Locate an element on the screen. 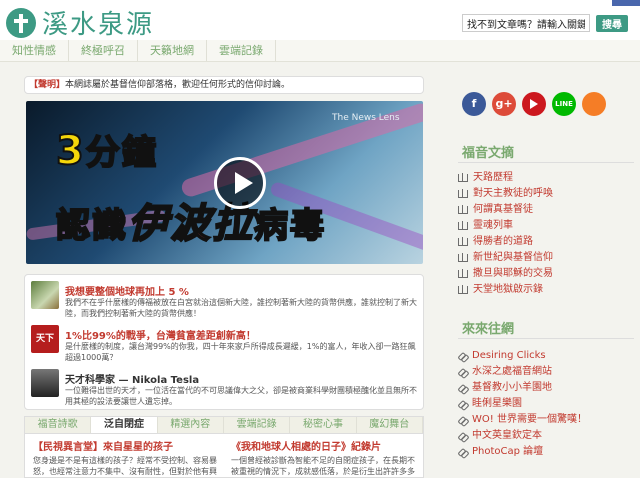 This screenshot has height=478, width=640. link-item: WO! 世界需要一個驚嘆！ is located at coordinates (522, 420).